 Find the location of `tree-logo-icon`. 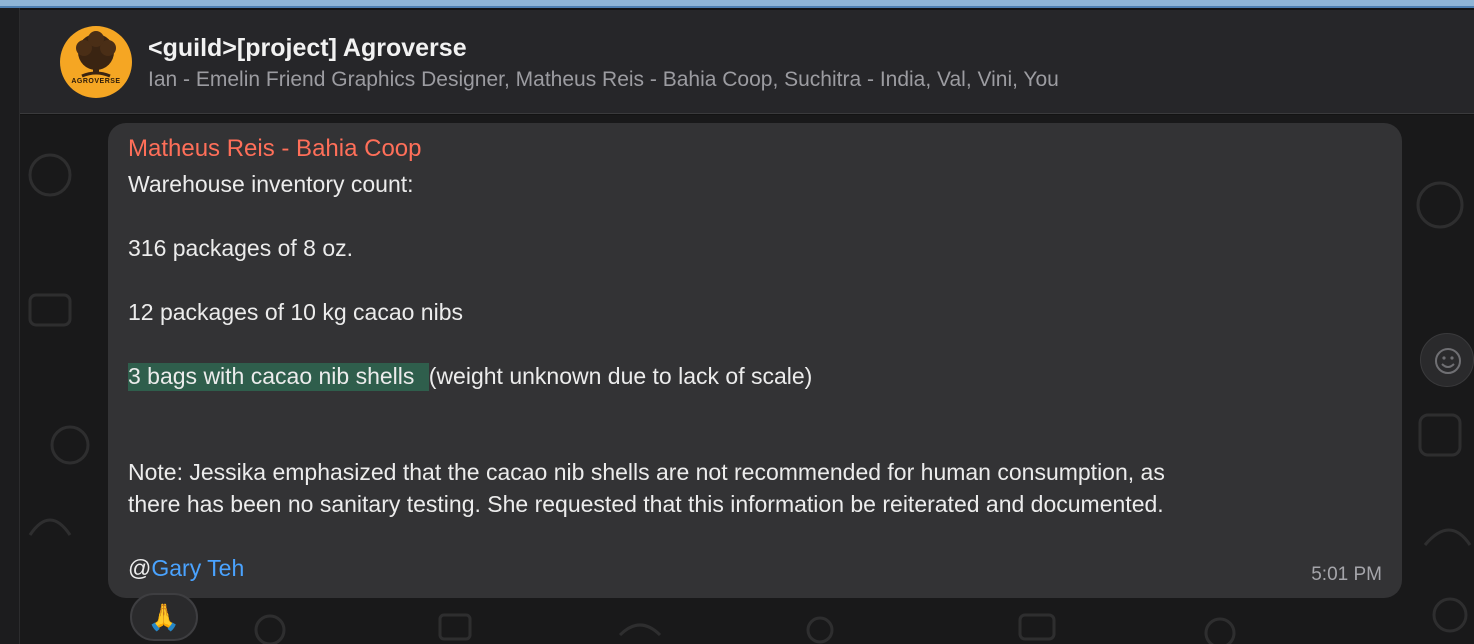

tree-logo-icon is located at coordinates (96, 54).